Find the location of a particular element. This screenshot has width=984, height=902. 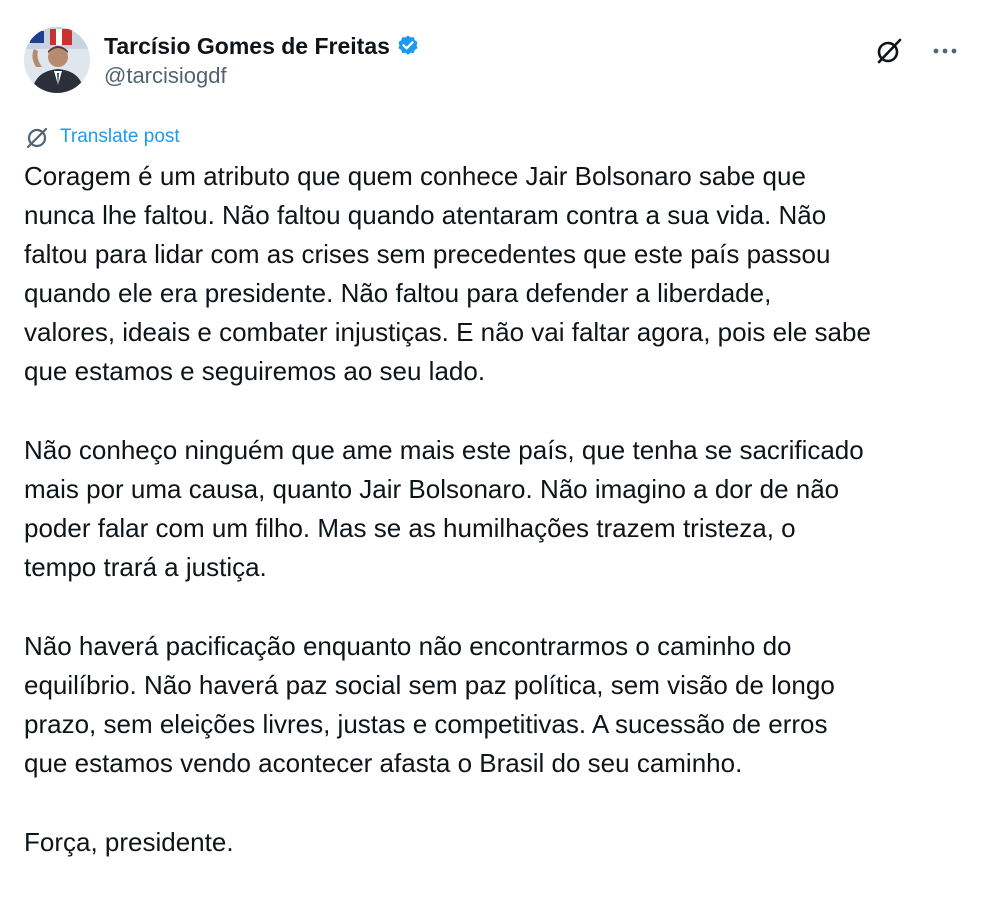

translate-icon is located at coordinates (37, 137).